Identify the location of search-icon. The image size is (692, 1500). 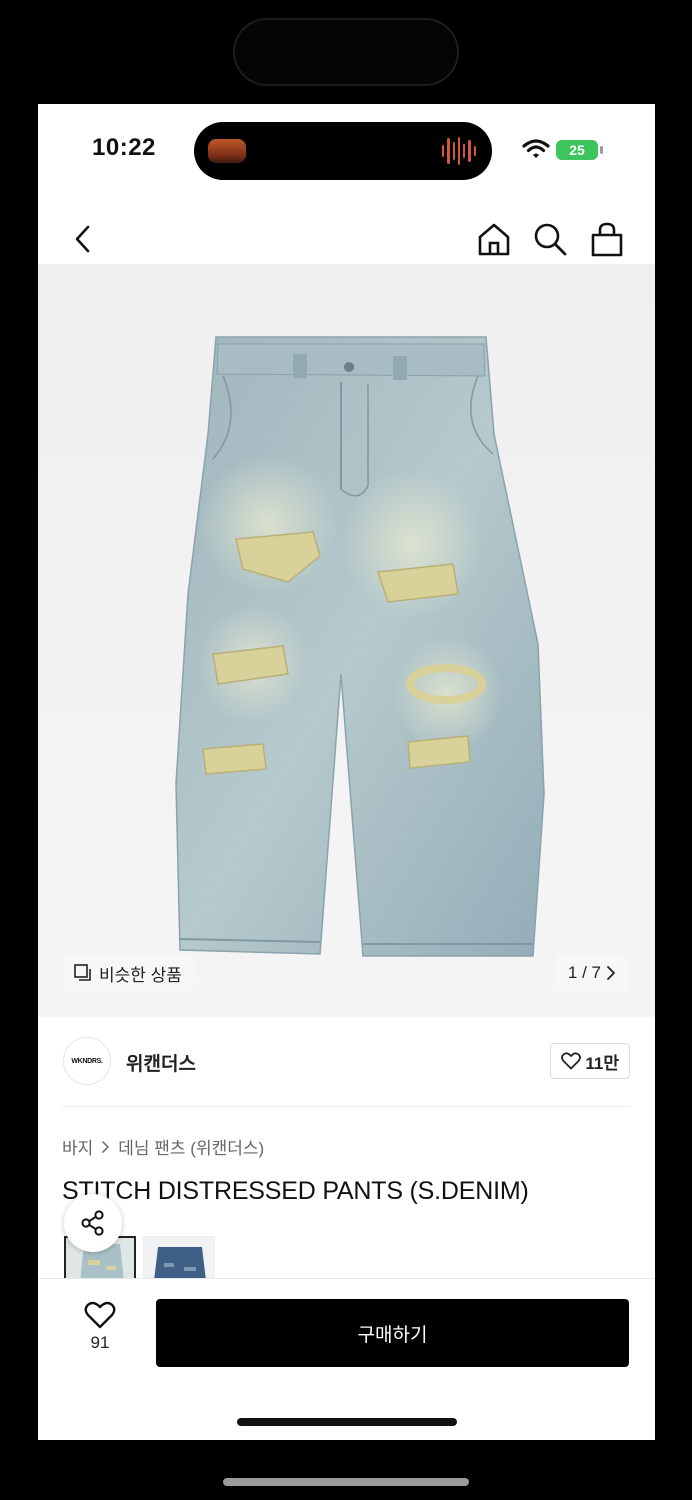
(550, 239).